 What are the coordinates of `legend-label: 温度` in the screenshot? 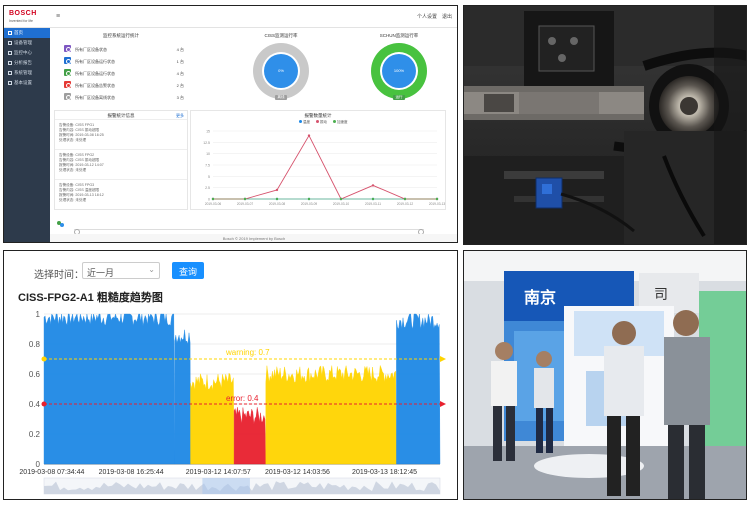 It's located at (306, 122).